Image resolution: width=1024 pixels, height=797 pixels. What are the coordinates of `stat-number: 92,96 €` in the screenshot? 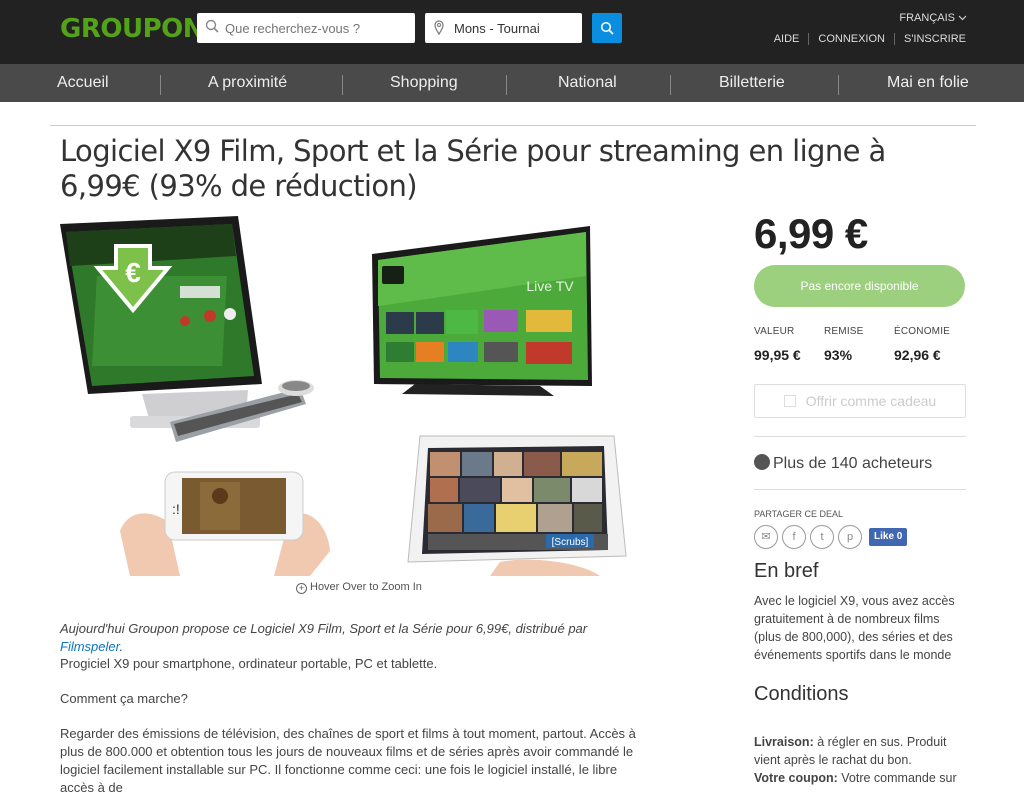 It's located at (917, 355).